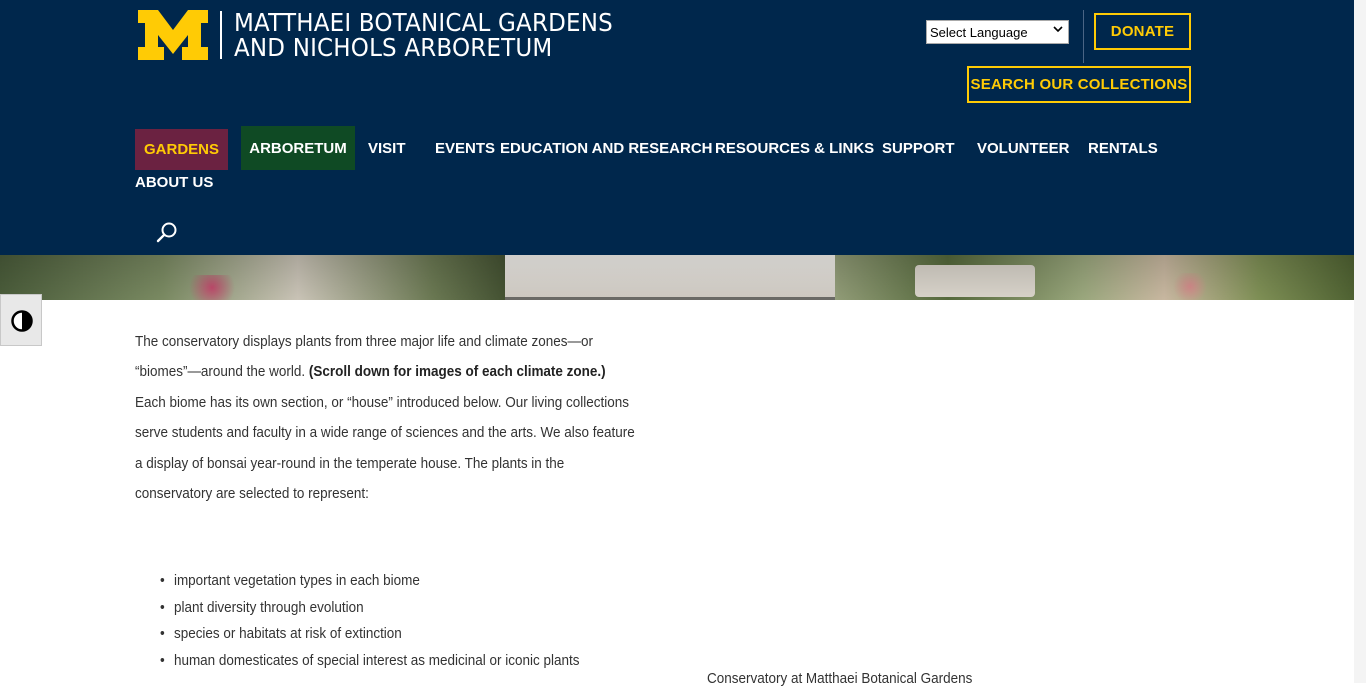  Describe the element at coordinates (298, 148) in the screenshot. I see `nav-arboretum: ARBORETUM` at that location.